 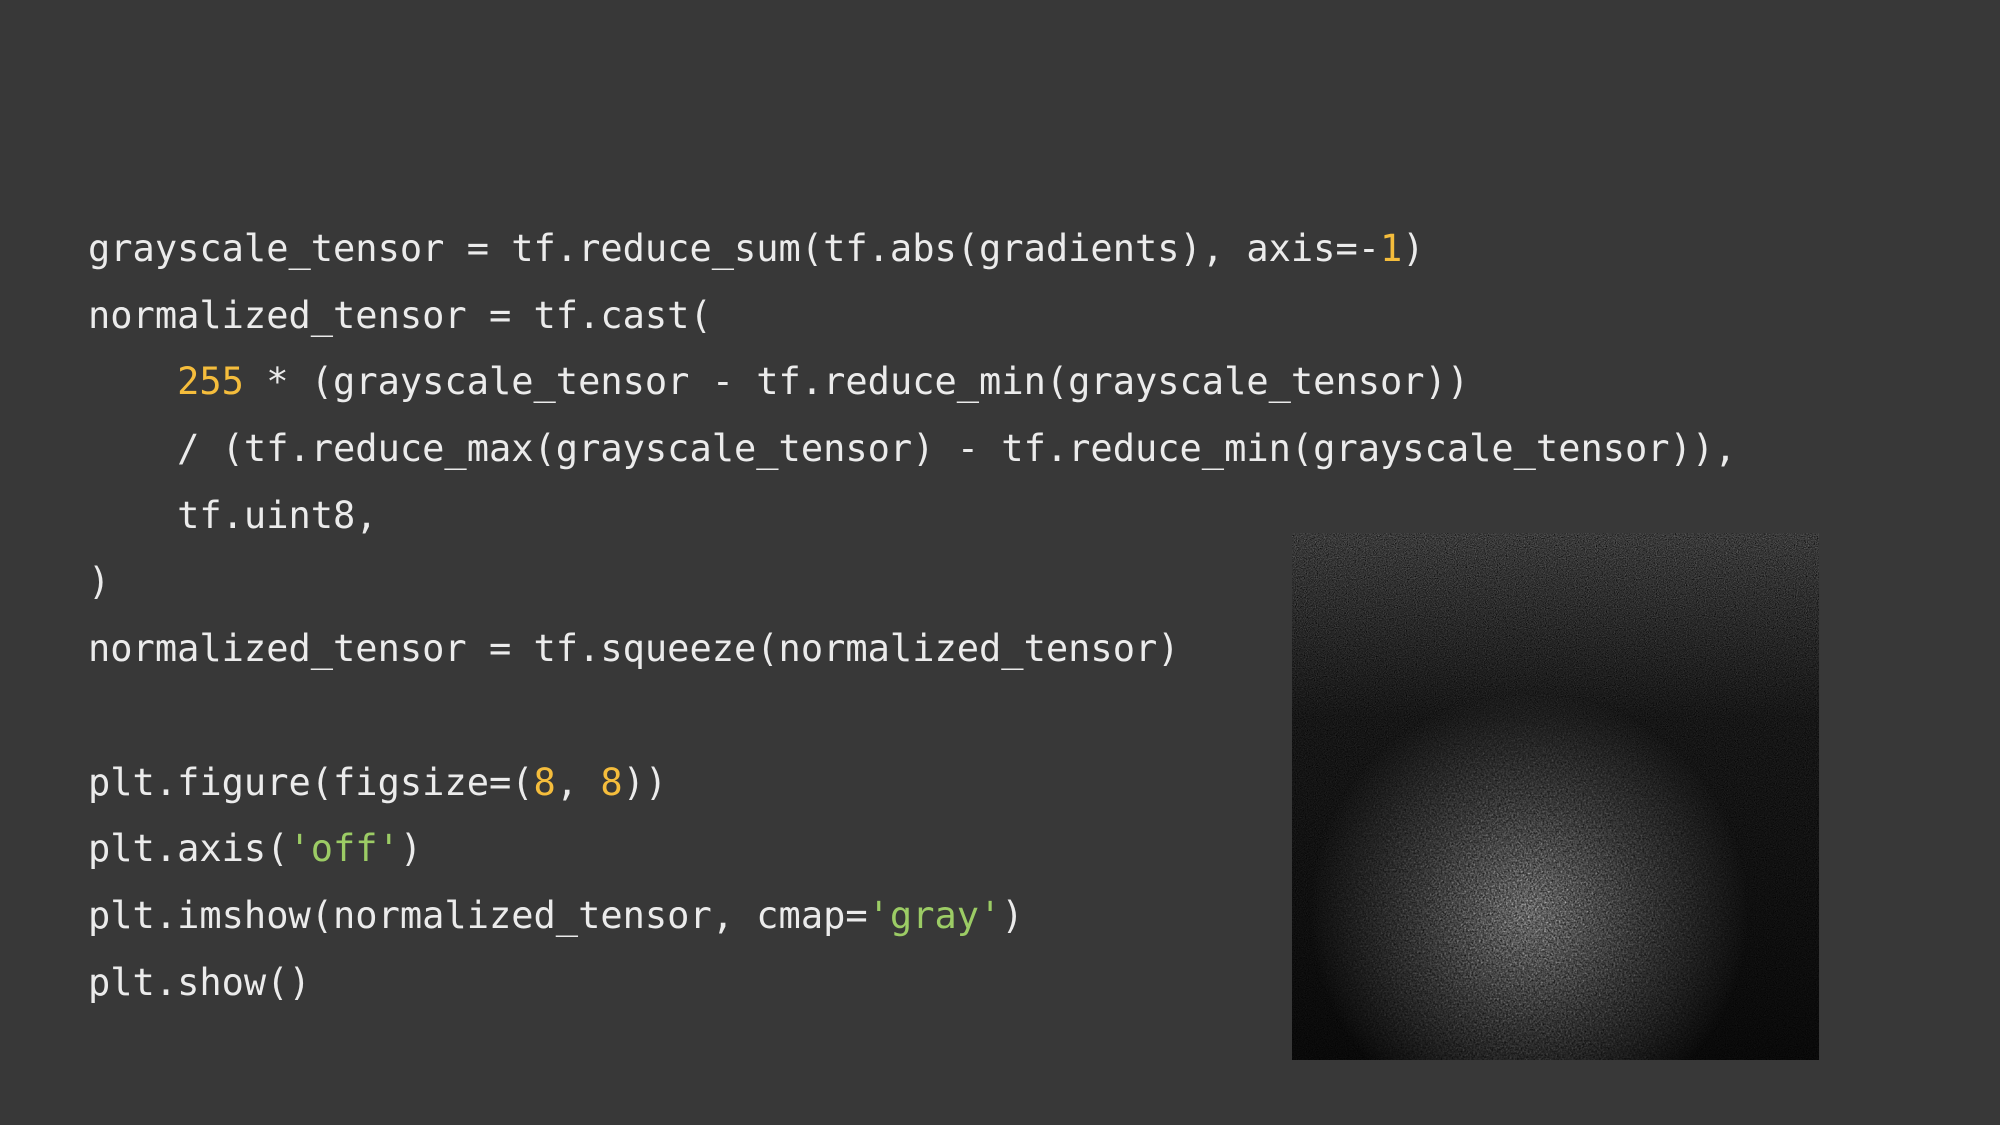 What do you see at coordinates (400, 315) in the screenshot?
I see `code-token: normalized_tensor = tf.cast(` at bounding box center [400, 315].